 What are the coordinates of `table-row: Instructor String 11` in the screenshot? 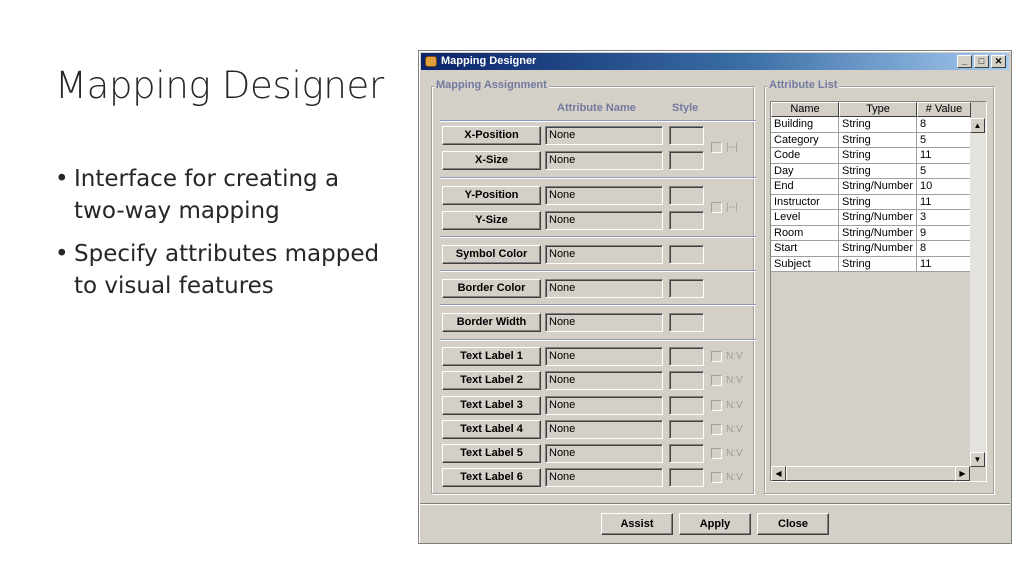 It's located at (871, 202).